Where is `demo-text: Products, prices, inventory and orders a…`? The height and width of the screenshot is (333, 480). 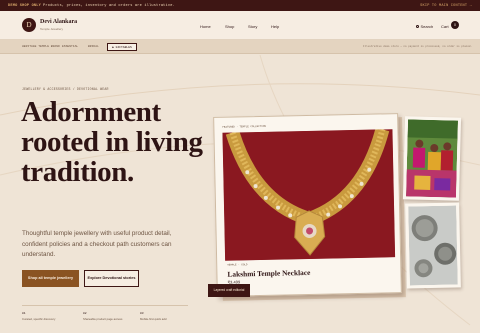 demo-text: Products, prices, inventory and orders a… is located at coordinates (109, 5).